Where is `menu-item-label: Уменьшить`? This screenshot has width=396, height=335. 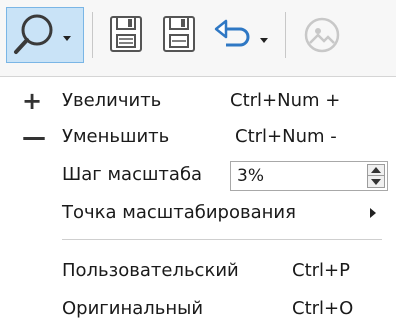 menu-item-label: Уменьшить is located at coordinates (116, 136).